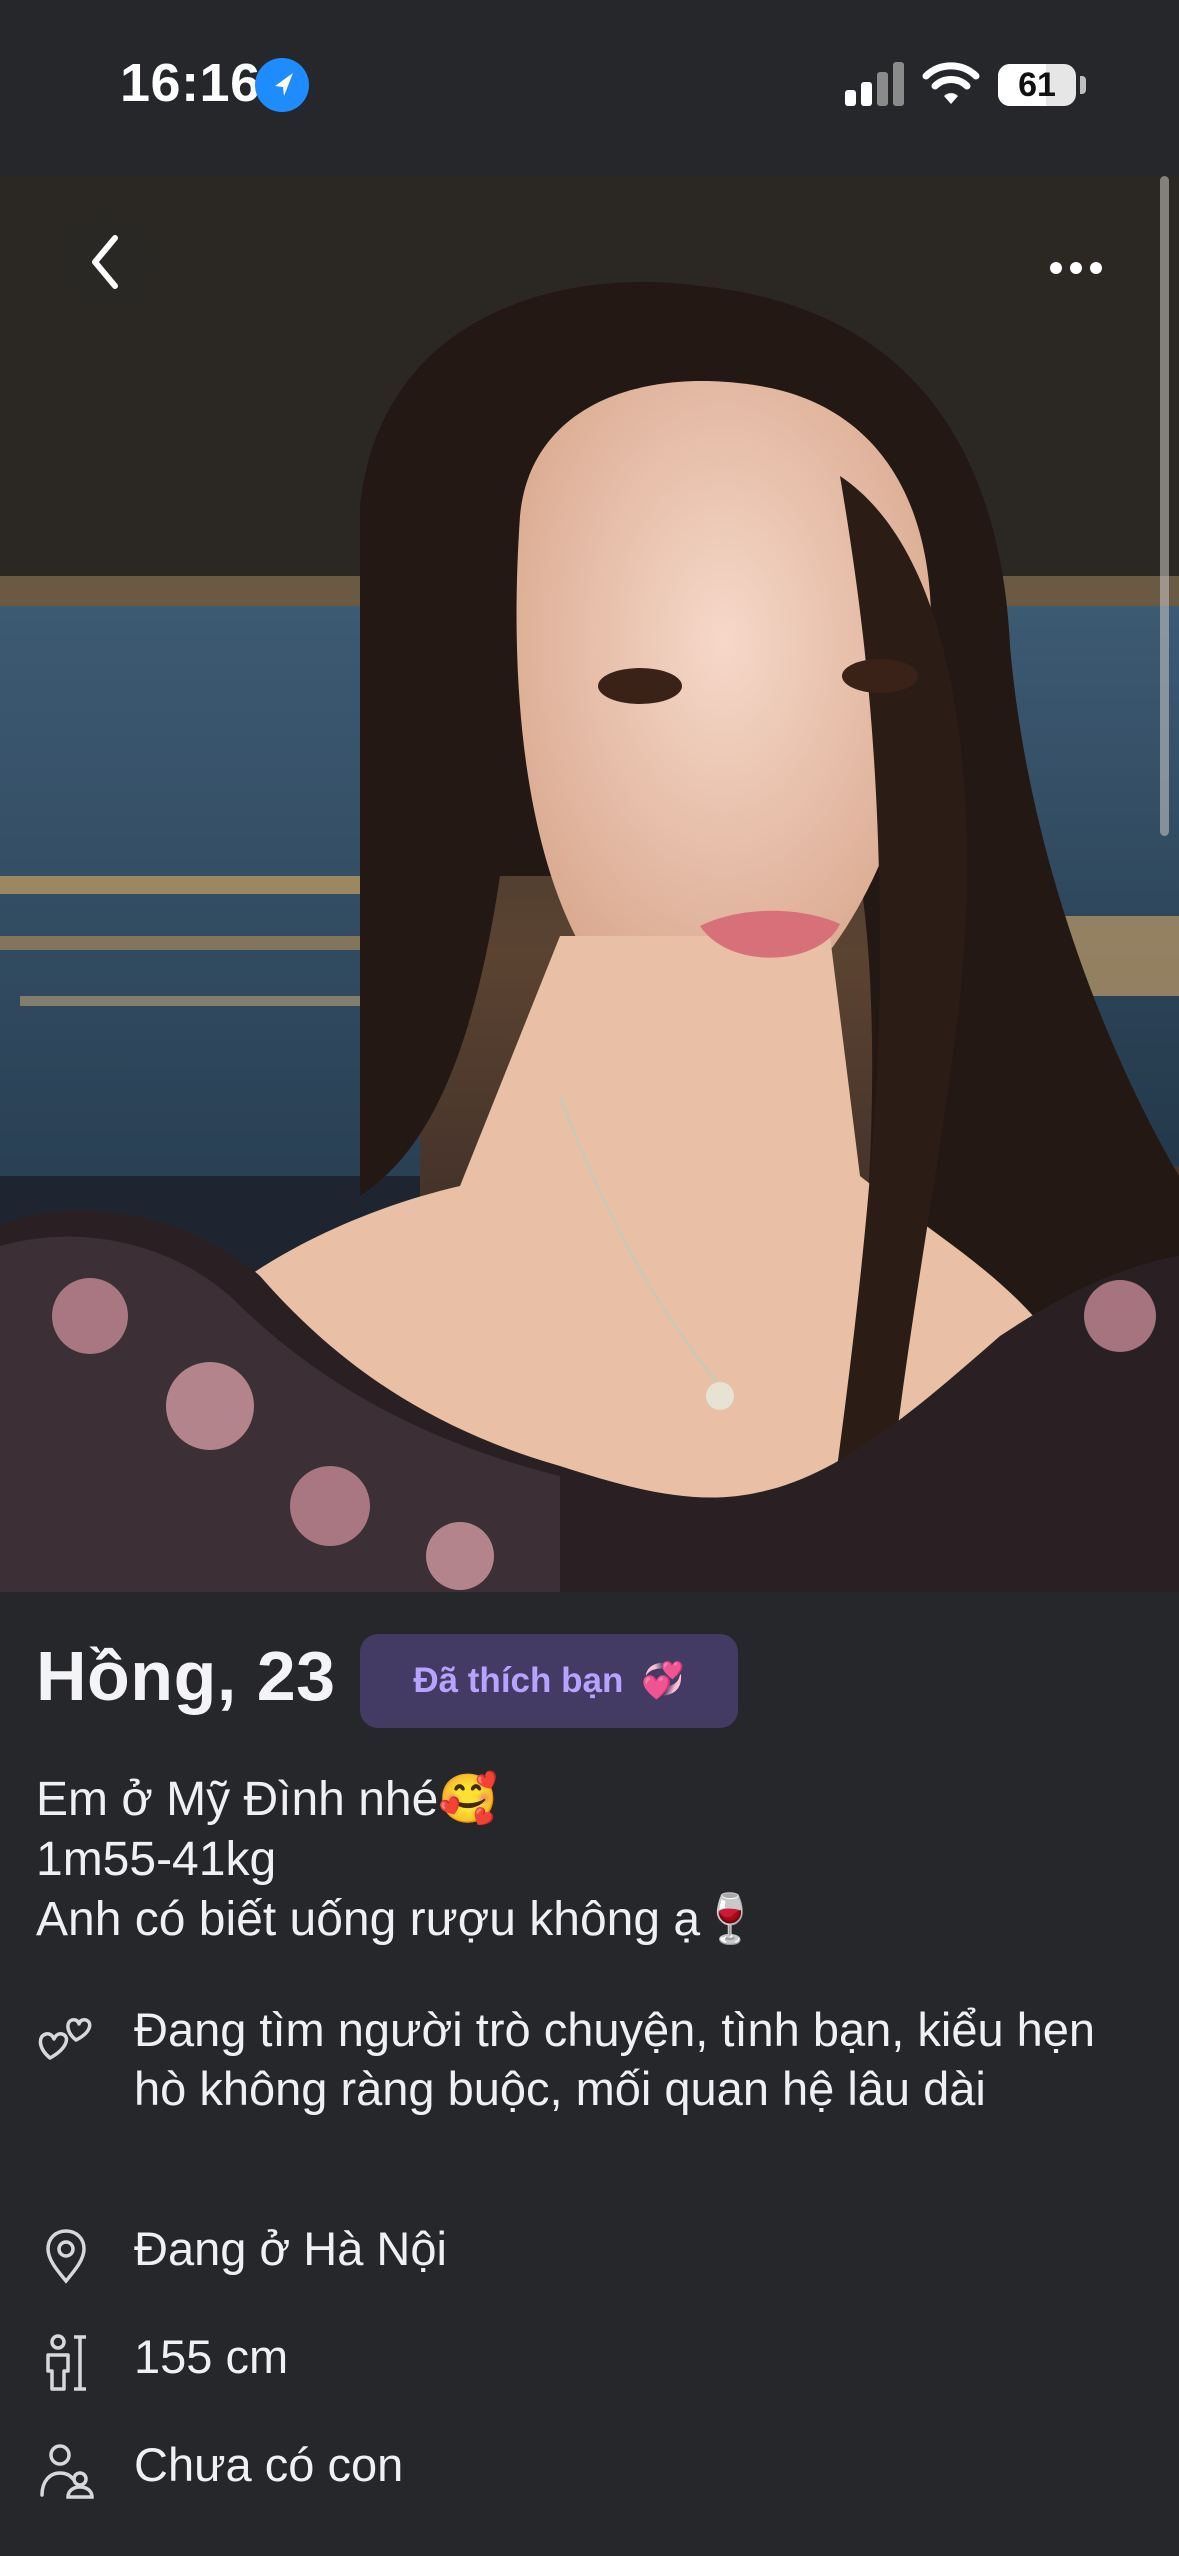  Describe the element at coordinates (875, 83) in the screenshot. I see `cellular-signal-icon` at that location.